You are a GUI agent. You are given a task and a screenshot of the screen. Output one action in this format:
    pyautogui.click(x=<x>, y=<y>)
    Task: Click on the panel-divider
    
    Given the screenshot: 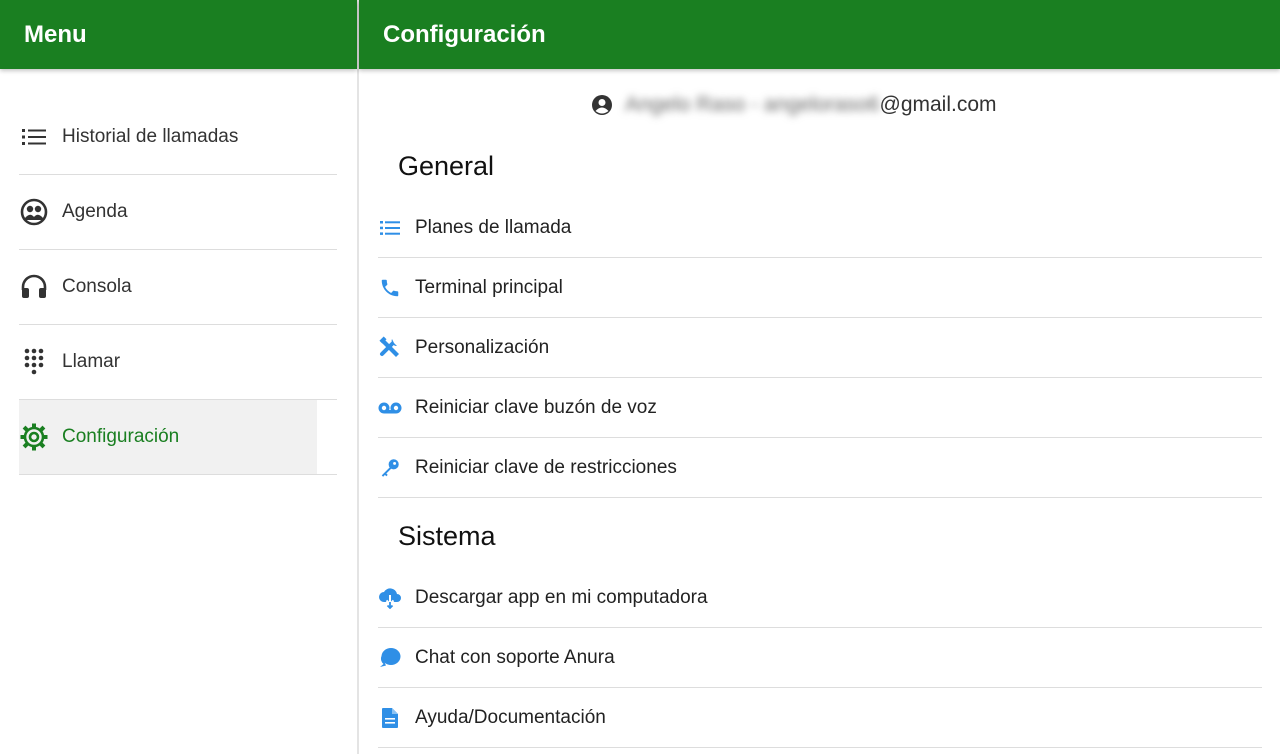 What is the action you would take?
    pyautogui.click(x=358, y=377)
    